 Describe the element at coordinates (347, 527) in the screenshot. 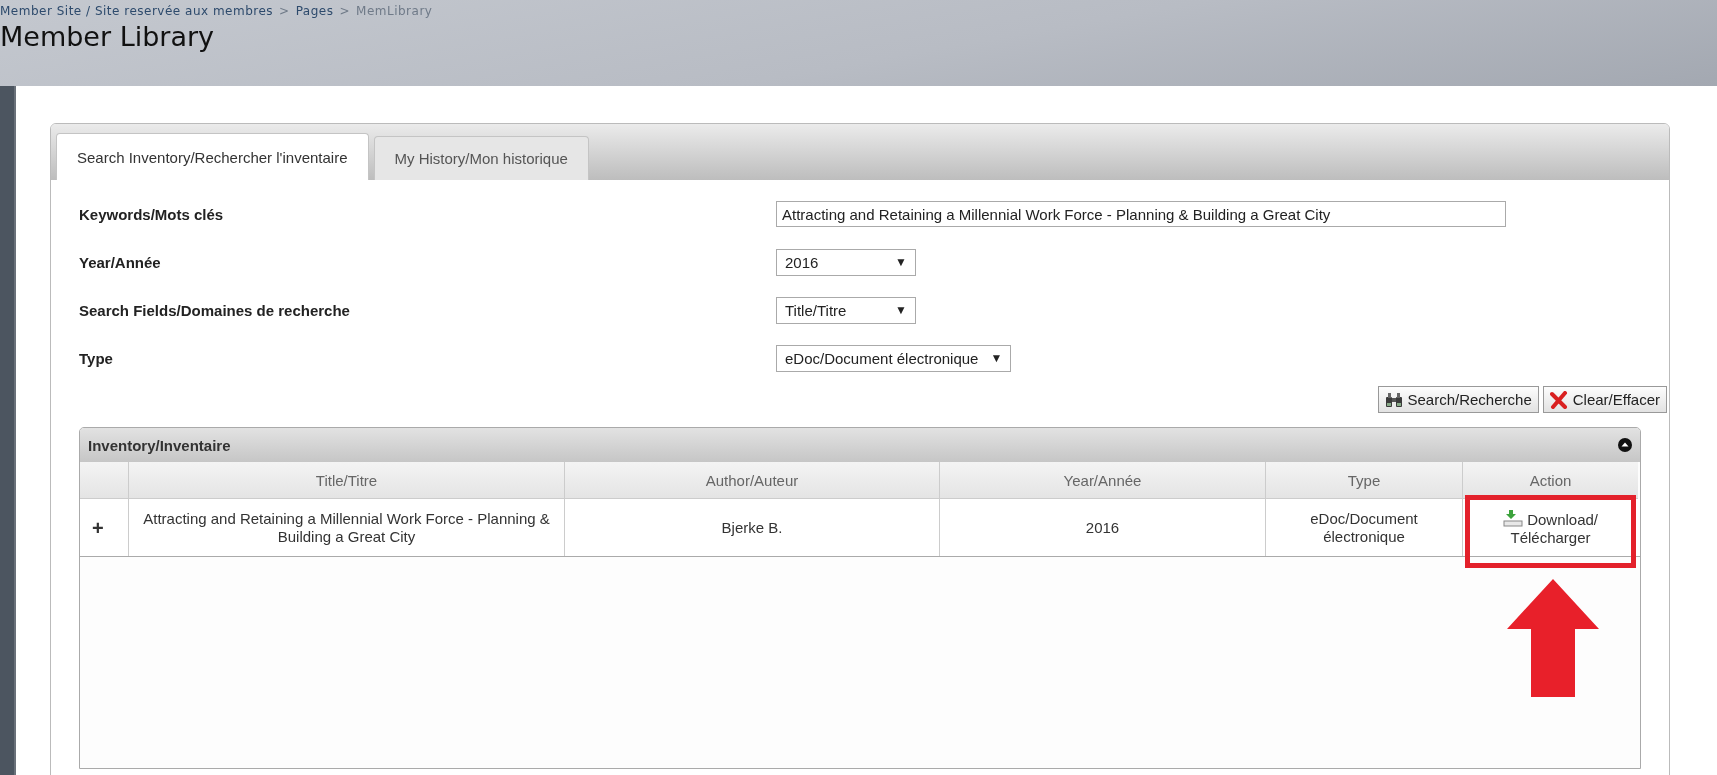

I see `table-cell: Attracting and Retaining a Millennial Work Force - Planning & Building a Great City` at that location.